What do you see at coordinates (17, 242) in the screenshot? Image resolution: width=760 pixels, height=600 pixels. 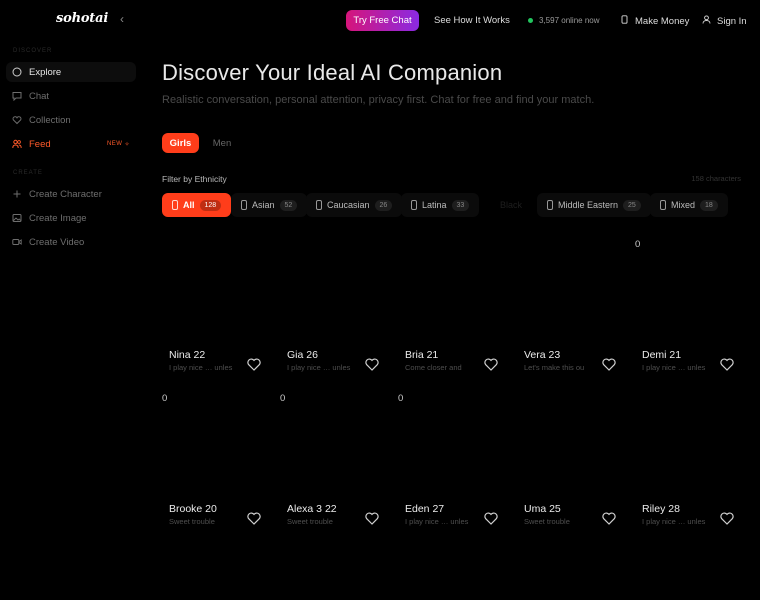 I see `video-icon` at bounding box center [17, 242].